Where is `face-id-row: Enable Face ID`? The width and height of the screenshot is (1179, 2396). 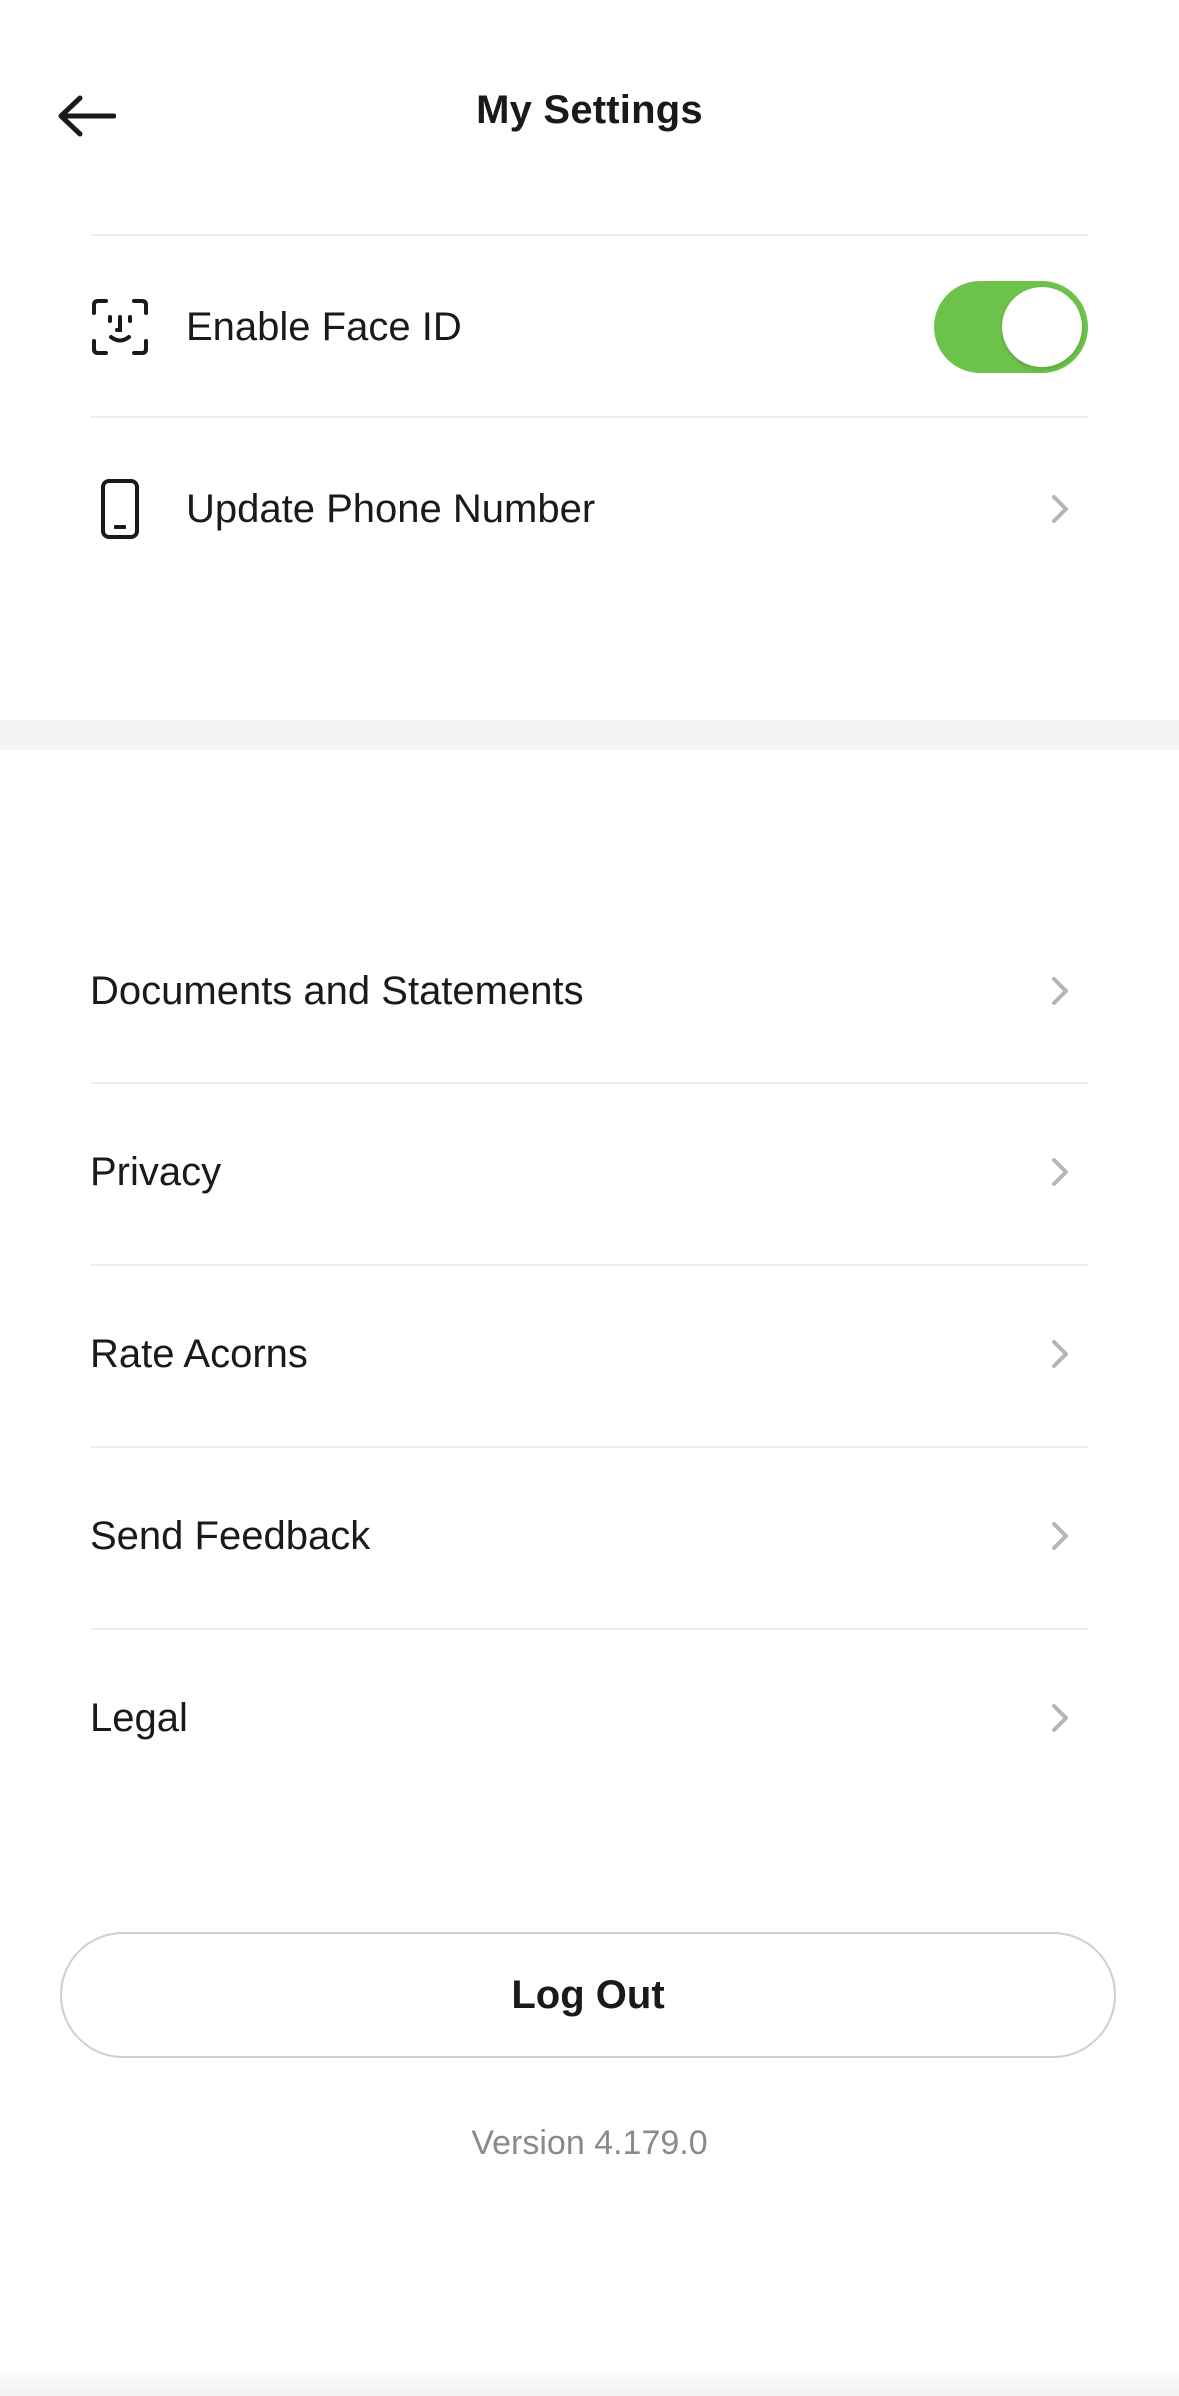 face-id-row: Enable Face ID is located at coordinates (589, 327).